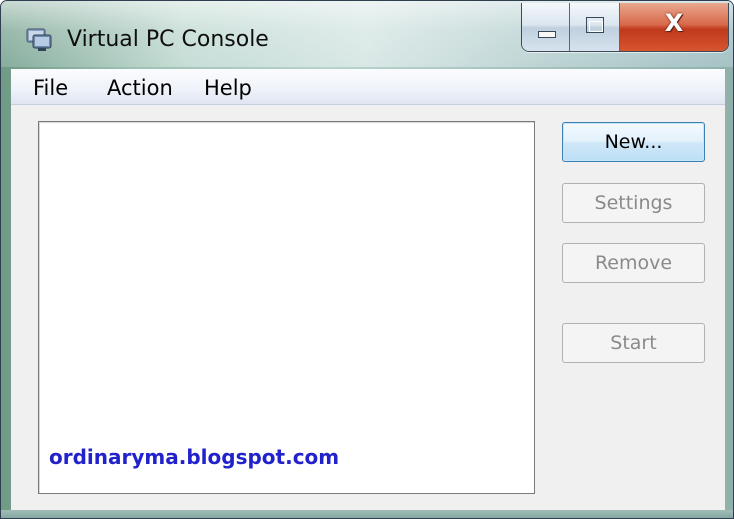 Image resolution: width=734 pixels, height=519 pixels. I want to click on window-bottom-border, so click(367, 514).